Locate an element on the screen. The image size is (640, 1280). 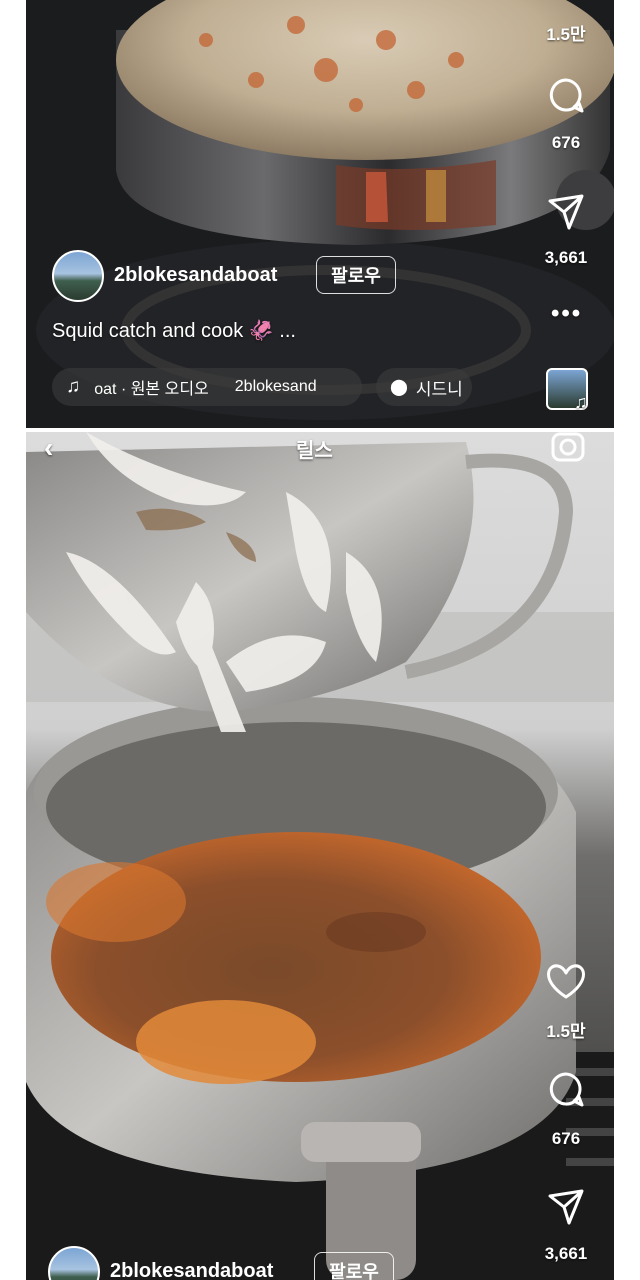
audio-chip: ♫ oat · 원본 오디오 2blokesand is located at coordinates (207, 387).